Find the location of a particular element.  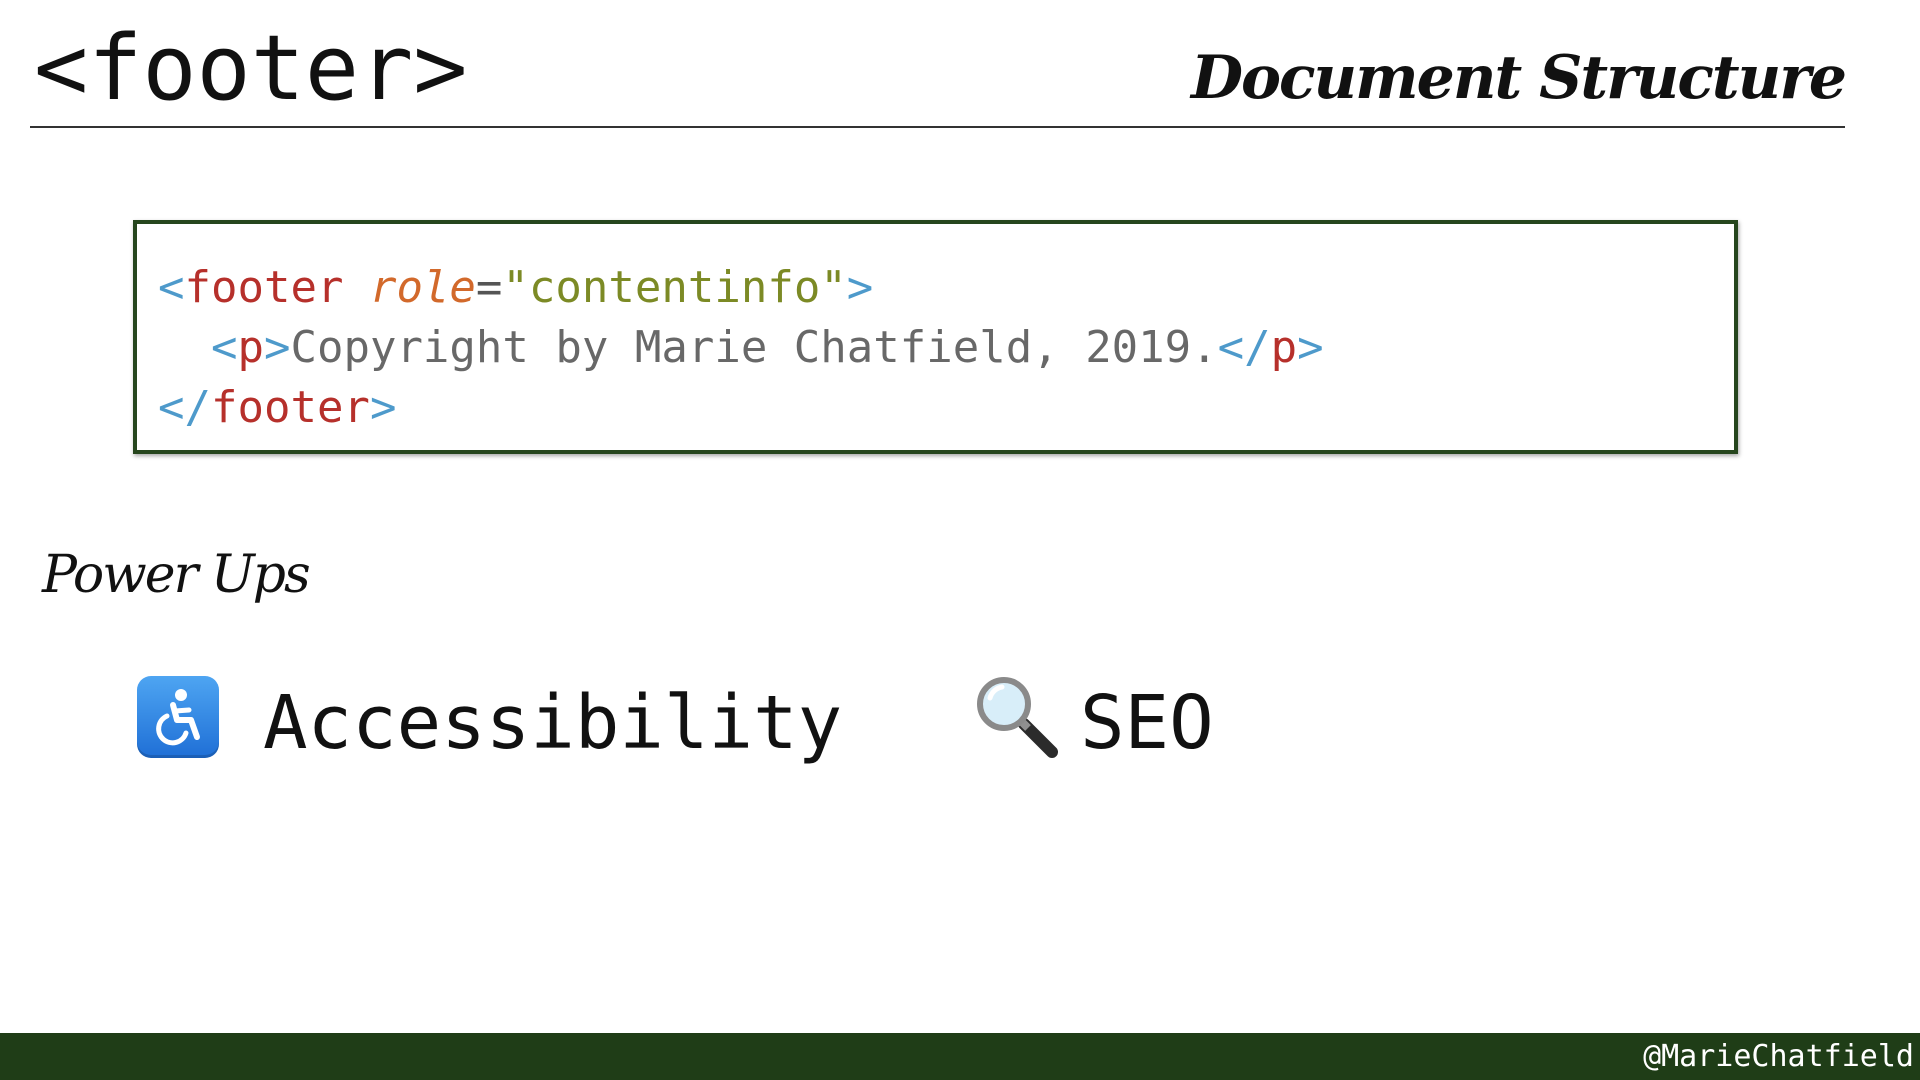

code-equals: = is located at coordinates (489, 287).